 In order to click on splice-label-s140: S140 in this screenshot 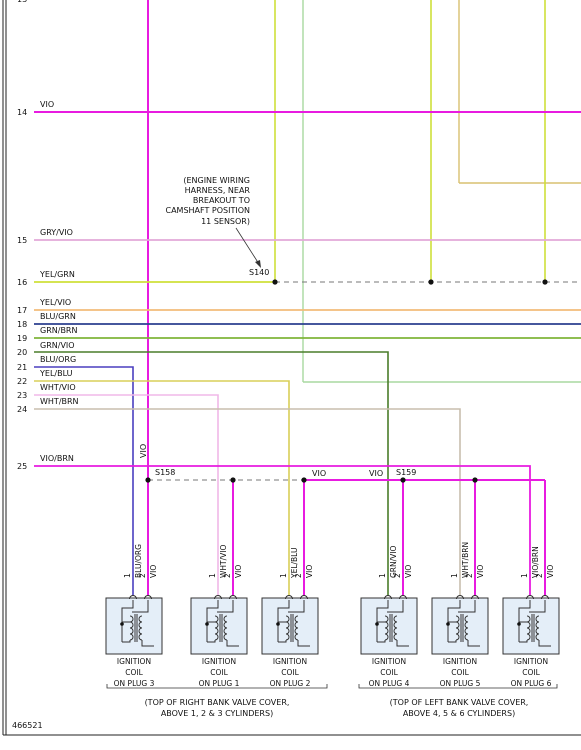, I will do `click(259, 272)`.